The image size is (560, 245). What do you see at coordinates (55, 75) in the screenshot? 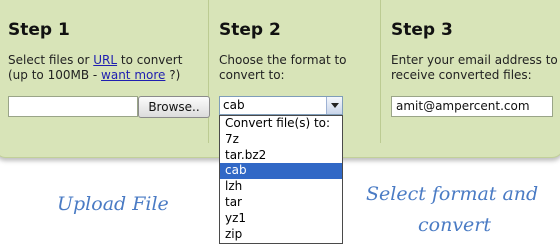
I see `step1-line2-prefix: (up to 100MB -` at bounding box center [55, 75].